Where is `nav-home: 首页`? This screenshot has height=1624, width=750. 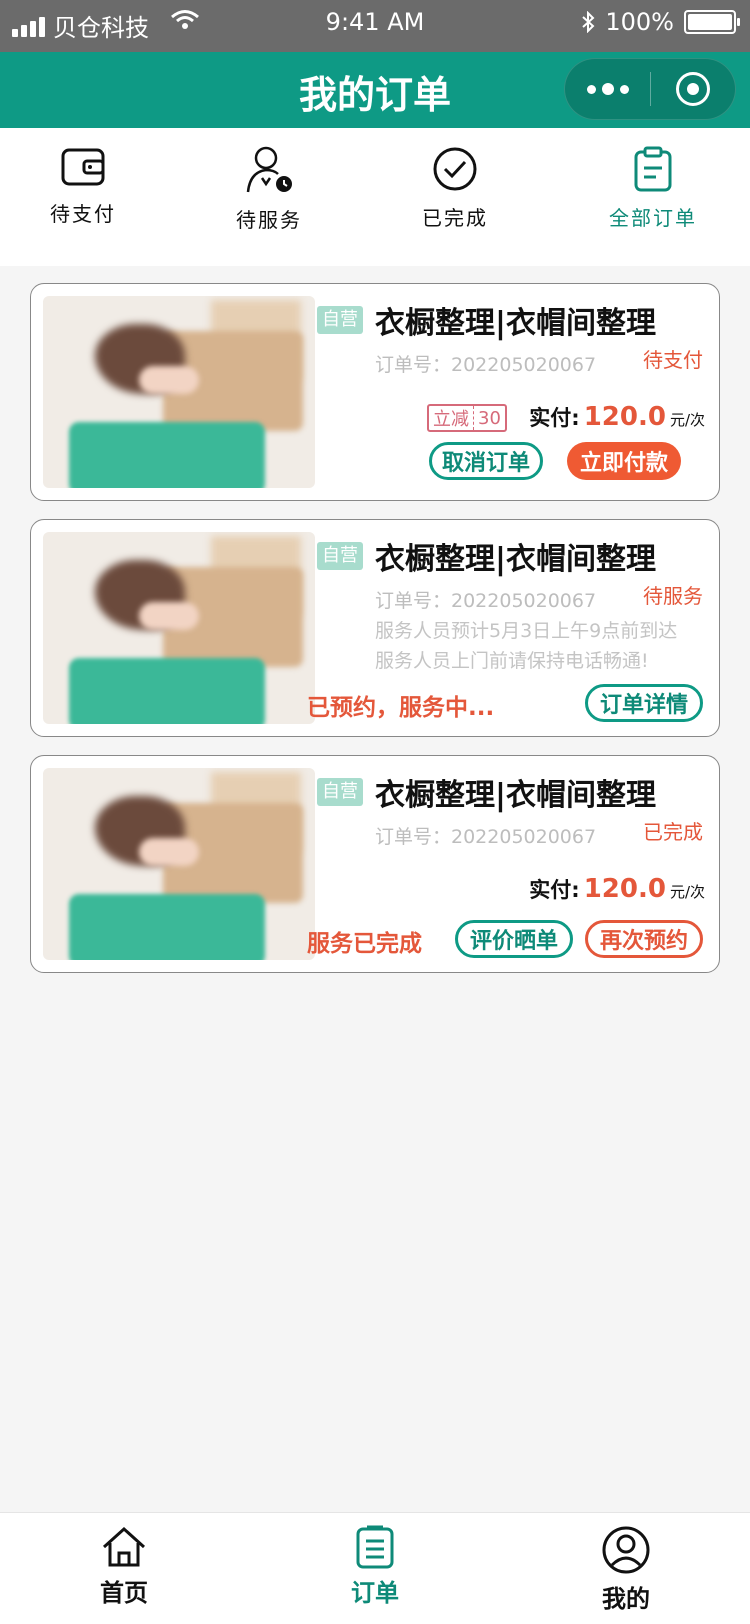
nav-home: 首页 is located at coordinates (124, 1566).